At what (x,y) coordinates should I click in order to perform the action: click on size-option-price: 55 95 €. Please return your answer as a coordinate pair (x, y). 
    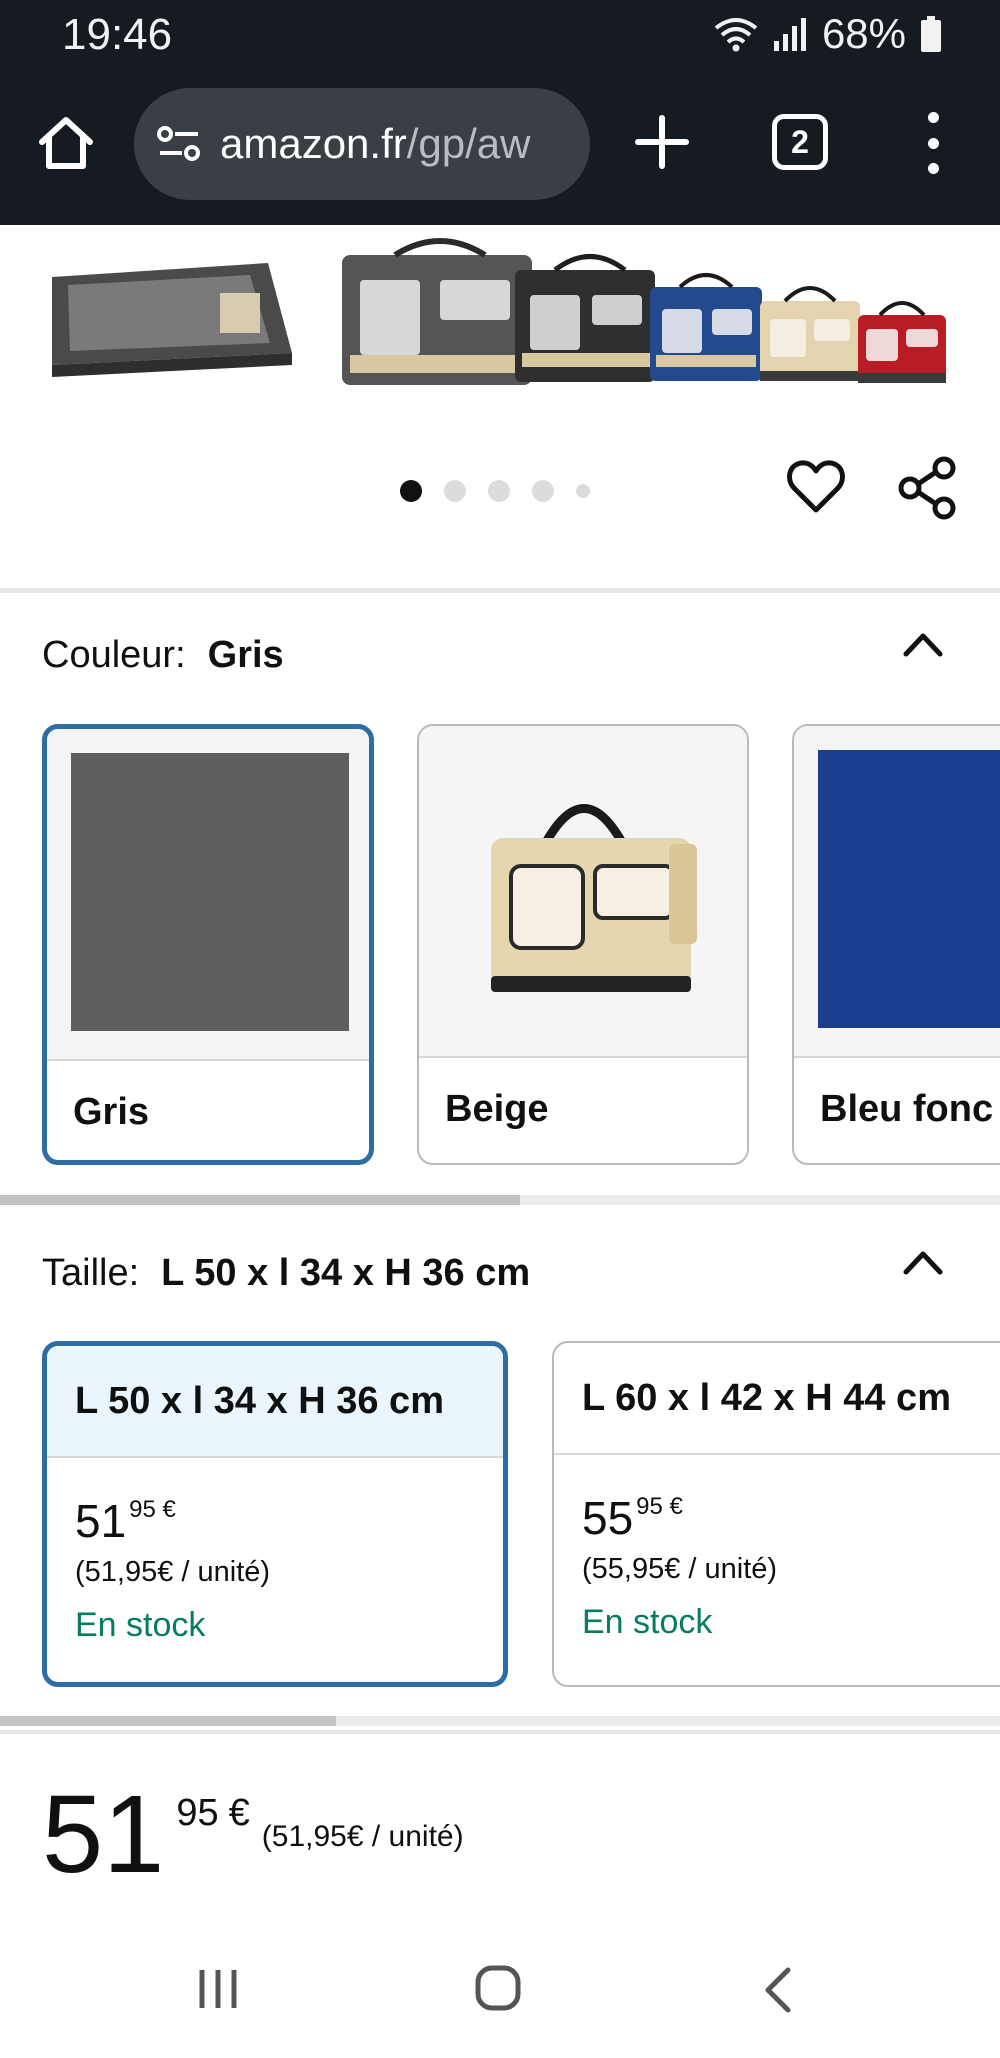
    Looking at the image, I should click on (632, 1518).